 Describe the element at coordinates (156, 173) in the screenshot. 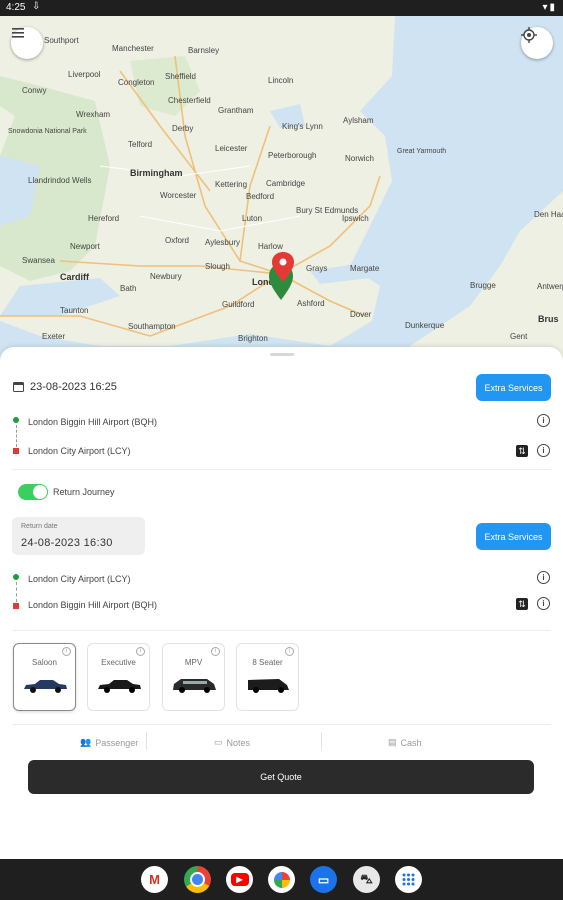

I see `map-label-birmingham: Birmingham` at that location.